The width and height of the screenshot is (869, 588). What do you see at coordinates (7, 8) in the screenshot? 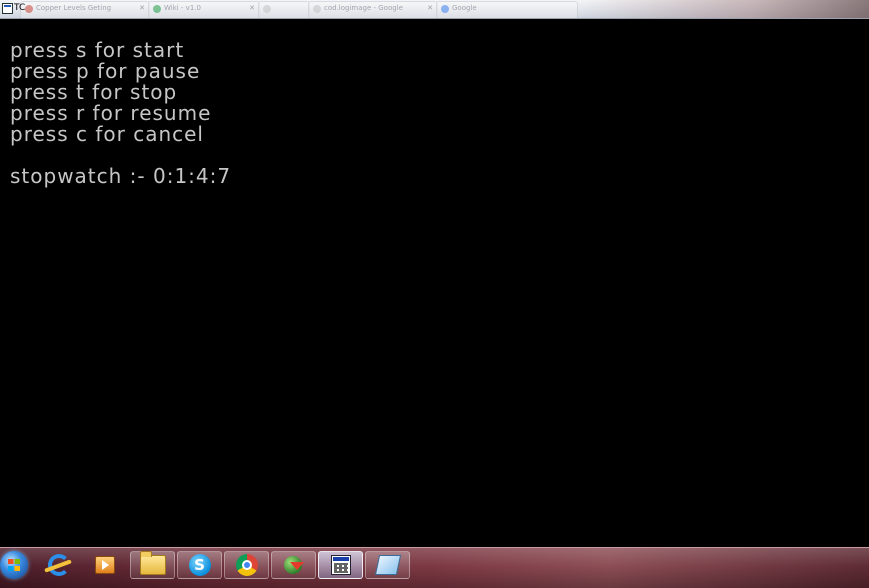
I see `console-app-icon` at bounding box center [7, 8].